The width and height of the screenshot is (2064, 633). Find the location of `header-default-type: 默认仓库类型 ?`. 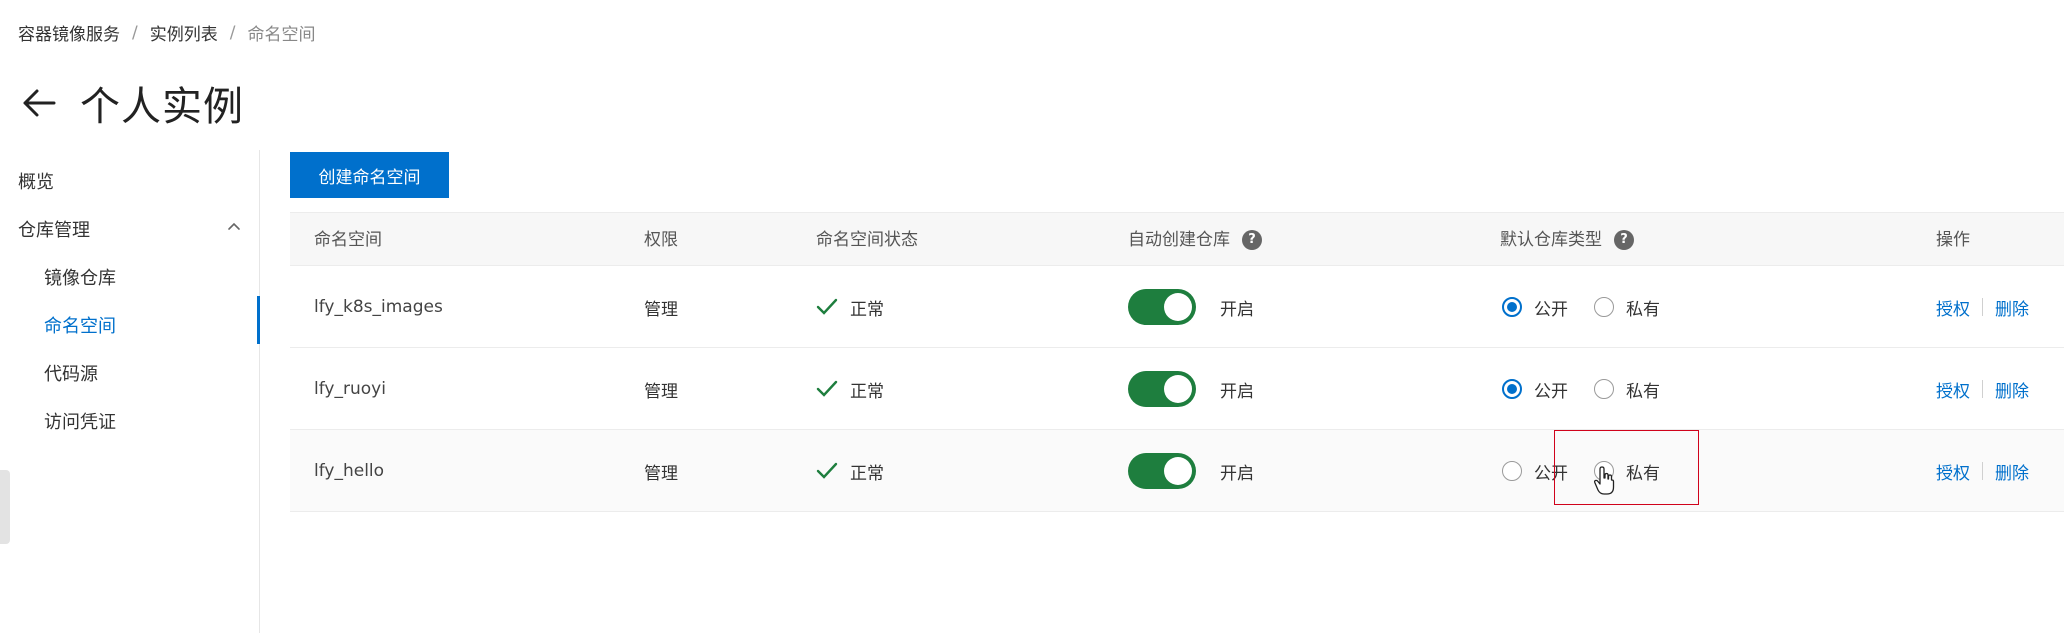

header-default-type: 默认仓库类型 ? is located at coordinates (1567, 240).